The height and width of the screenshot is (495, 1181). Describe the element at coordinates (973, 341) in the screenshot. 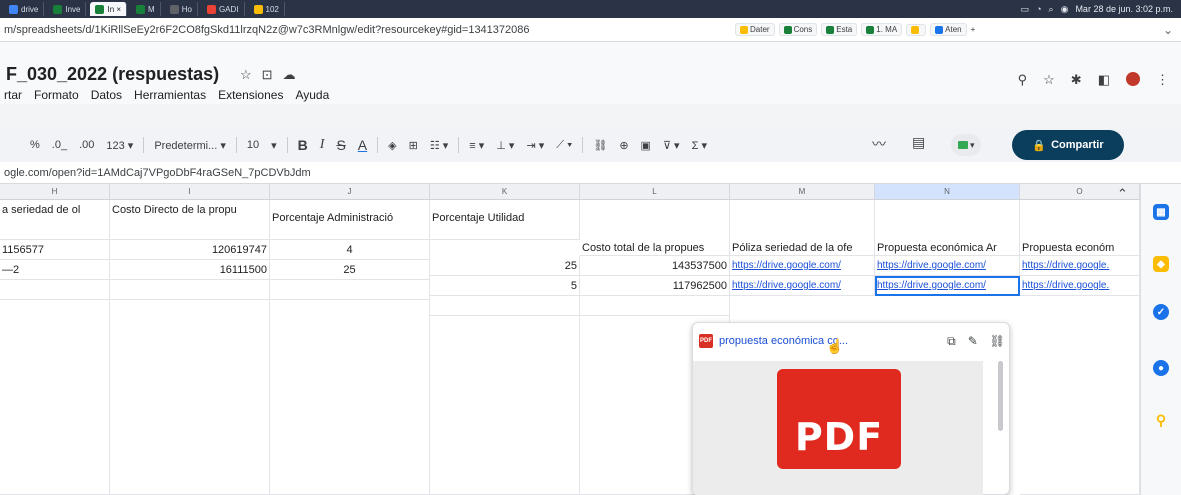

I see `edit-link-icon: ✎` at that location.